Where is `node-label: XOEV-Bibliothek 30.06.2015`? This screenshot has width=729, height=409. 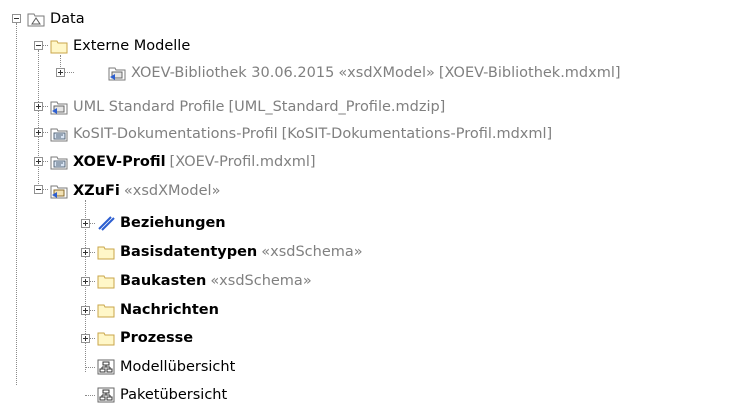
node-label: XOEV-Bibliothek 30.06.2015 is located at coordinates (233, 73).